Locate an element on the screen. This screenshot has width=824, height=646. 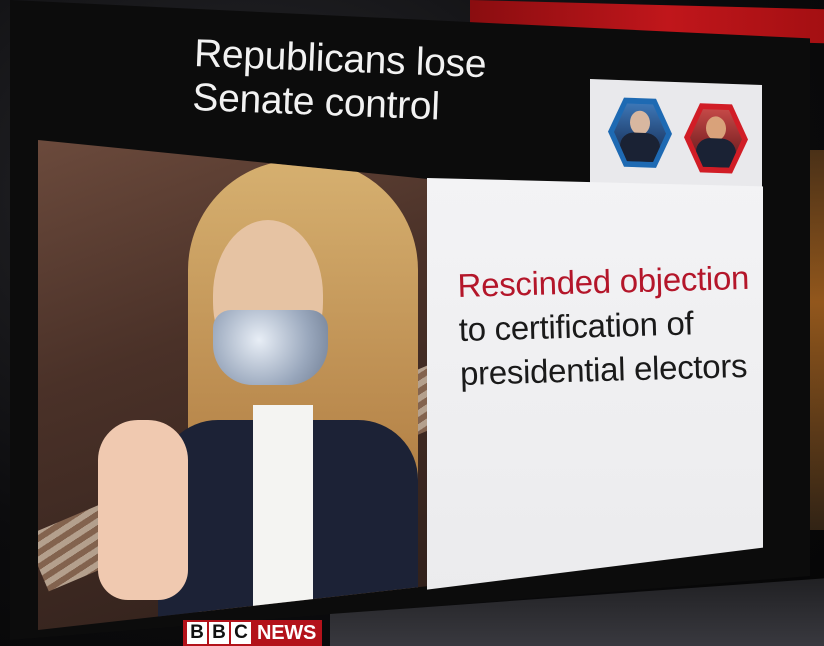
bbc-news-logo: B B C NEWS is located at coordinates (253, 633).